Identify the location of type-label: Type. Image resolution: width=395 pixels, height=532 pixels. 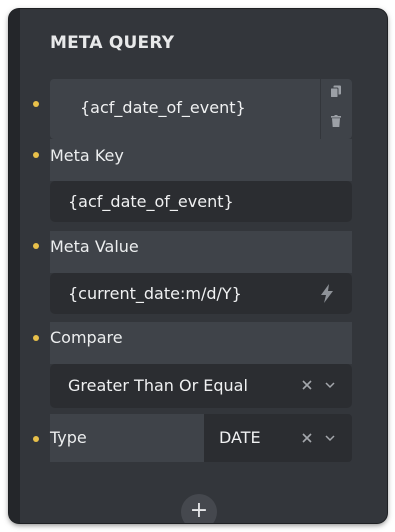
(68, 437).